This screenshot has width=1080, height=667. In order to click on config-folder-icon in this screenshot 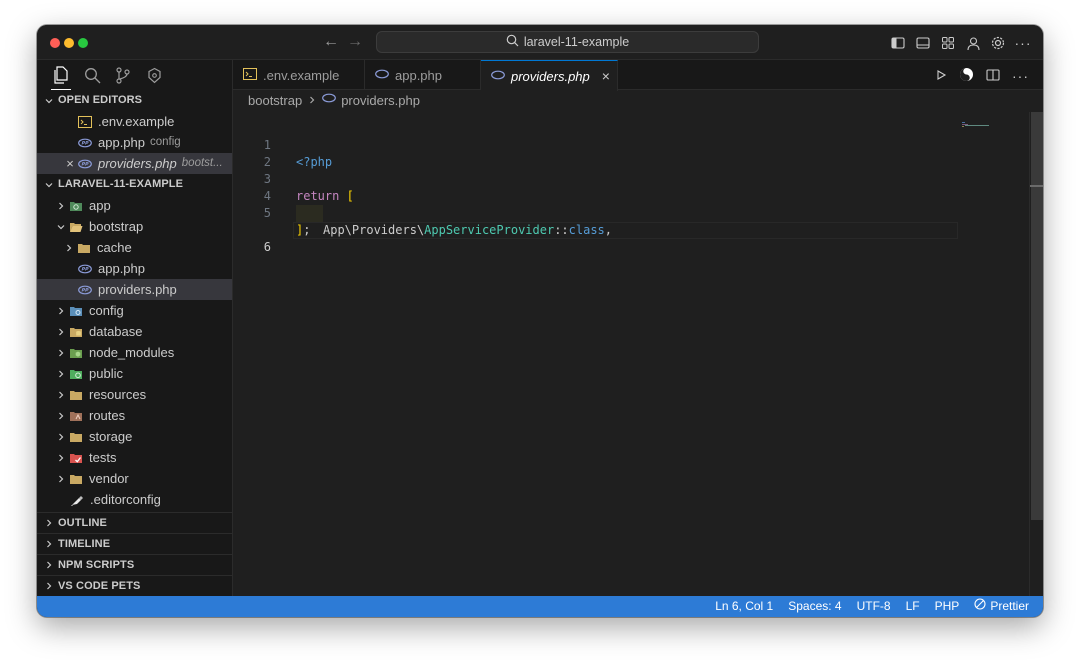, I will do `click(76, 311)`.